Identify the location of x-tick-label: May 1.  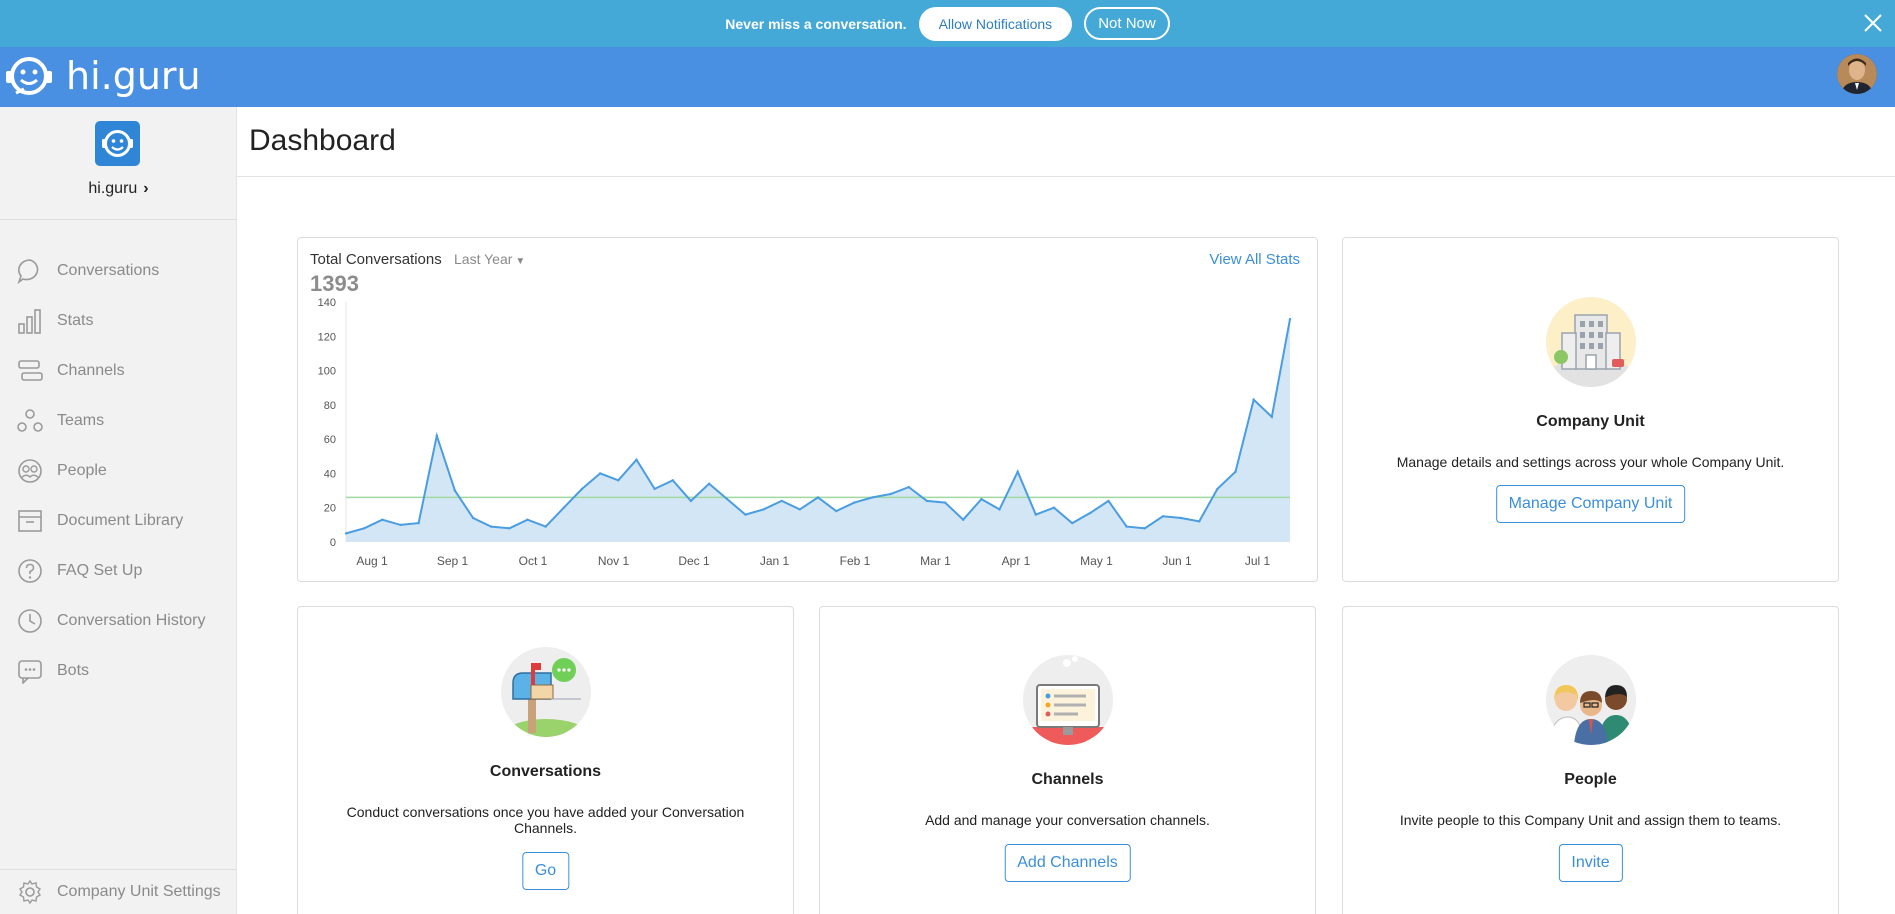
(1096, 561).